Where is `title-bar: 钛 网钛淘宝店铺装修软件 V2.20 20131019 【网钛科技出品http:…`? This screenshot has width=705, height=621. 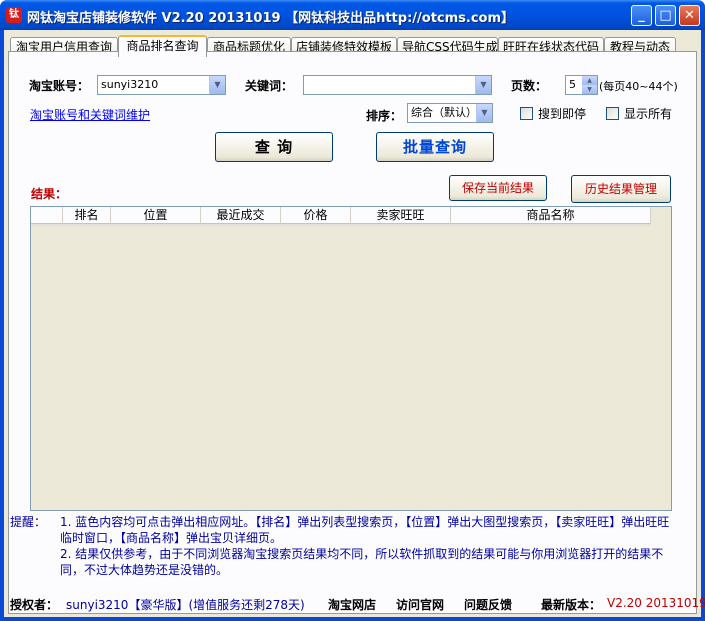
title-bar: 钛 网钛淘宝店铺装修软件 V2.20 20131019 【网钛科技出品http:… is located at coordinates (352, 15).